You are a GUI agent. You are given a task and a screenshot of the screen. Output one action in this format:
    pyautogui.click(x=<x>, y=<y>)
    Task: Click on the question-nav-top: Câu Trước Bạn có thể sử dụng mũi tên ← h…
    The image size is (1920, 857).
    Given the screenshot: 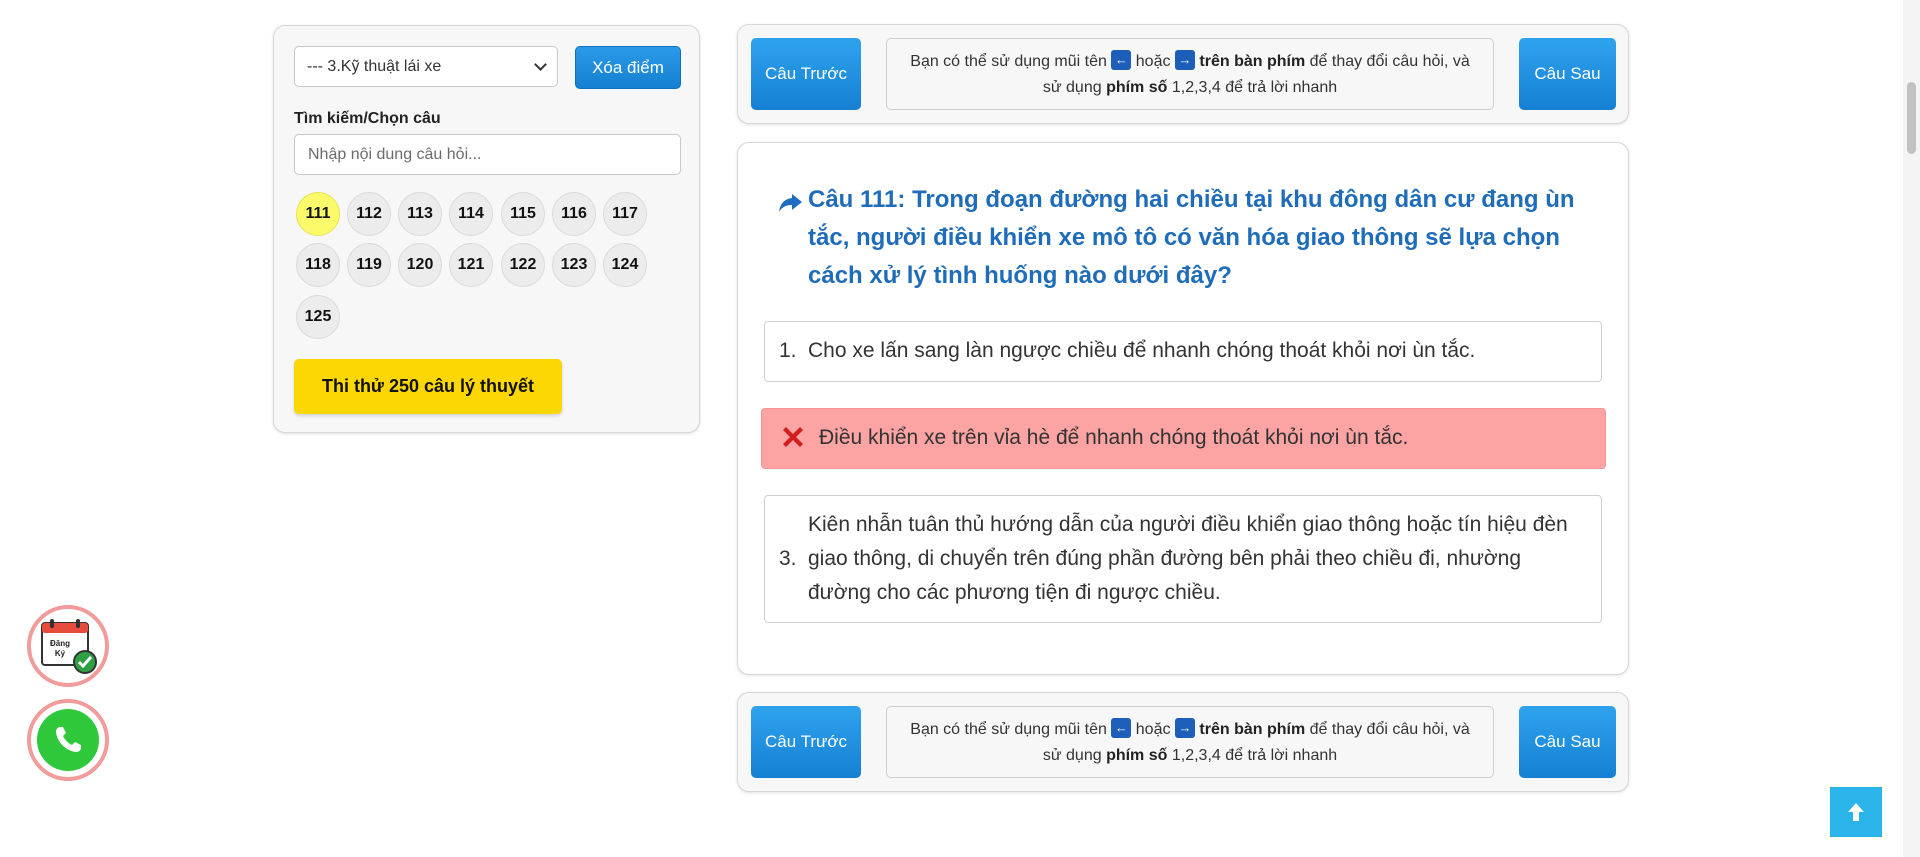 What is the action you would take?
    pyautogui.click(x=1183, y=74)
    